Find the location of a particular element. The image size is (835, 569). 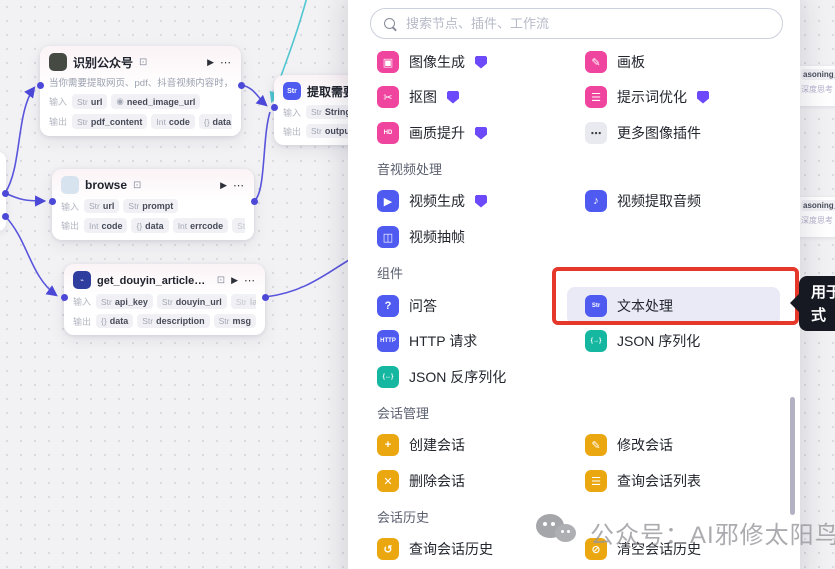

search-icon is located at coordinates (390, 24).